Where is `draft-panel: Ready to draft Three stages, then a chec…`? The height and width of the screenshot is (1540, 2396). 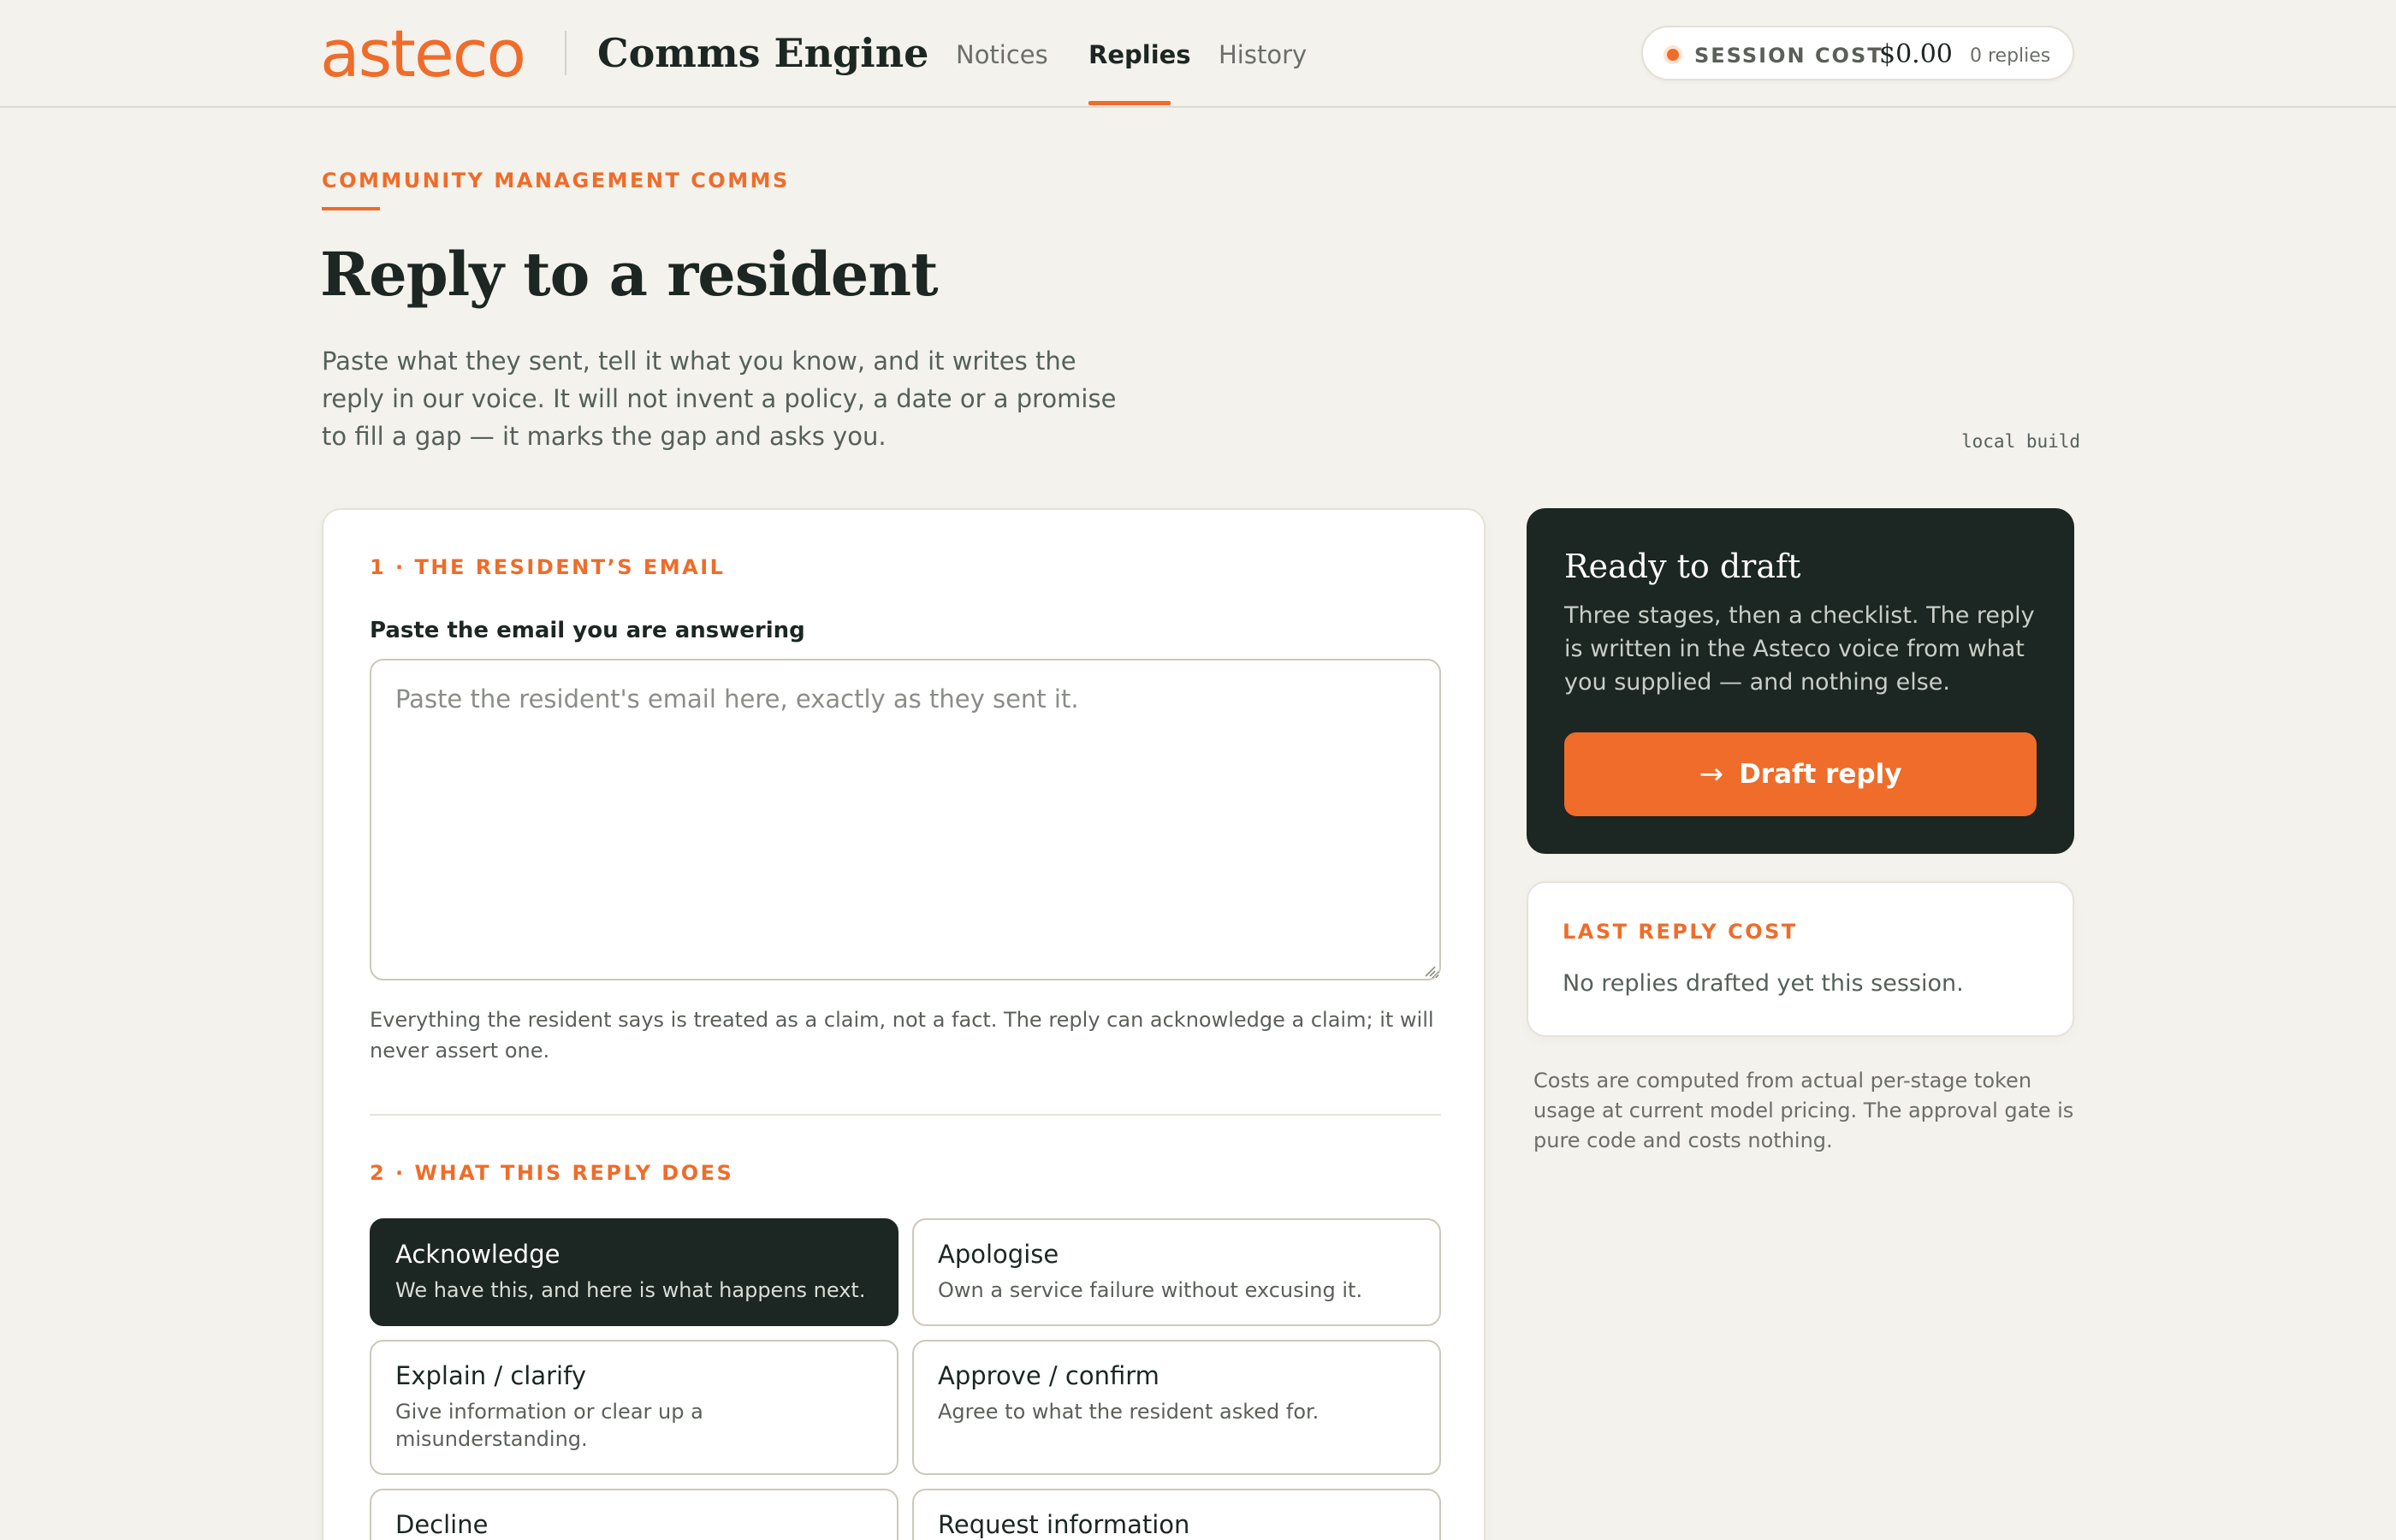
draft-panel: Ready to draft Three stages, then a chec… is located at coordinates (1801, 681).